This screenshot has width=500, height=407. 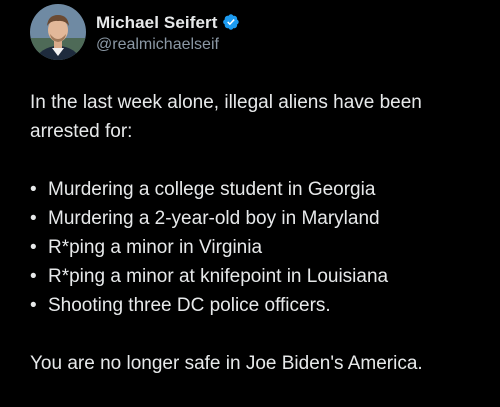 I want to click on author-display-name: Michael Seifert, so click(x=157, y=22).